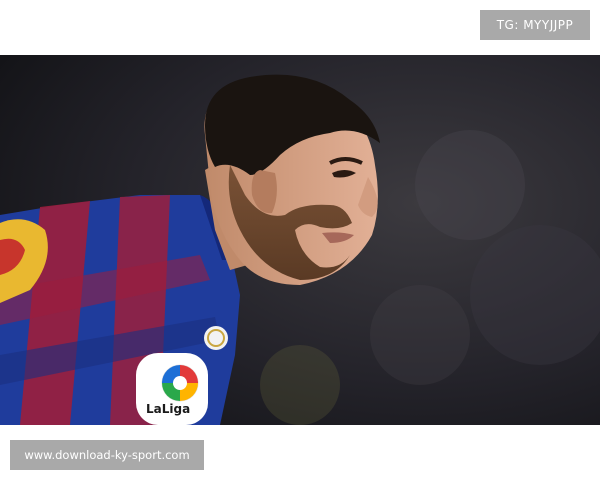 The width and height of the screenshot is (600, 480). I want to click on site-watermark: www.download-ky-sport.com, so click(107, 455).